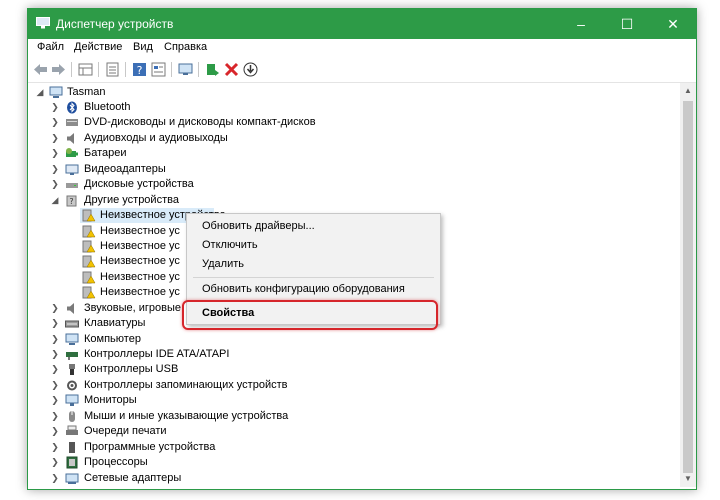 This screenshot has height=500, width=720. I want to click on tree-item-label: Мыши и иные указывающие устройства, so click(186, 416).